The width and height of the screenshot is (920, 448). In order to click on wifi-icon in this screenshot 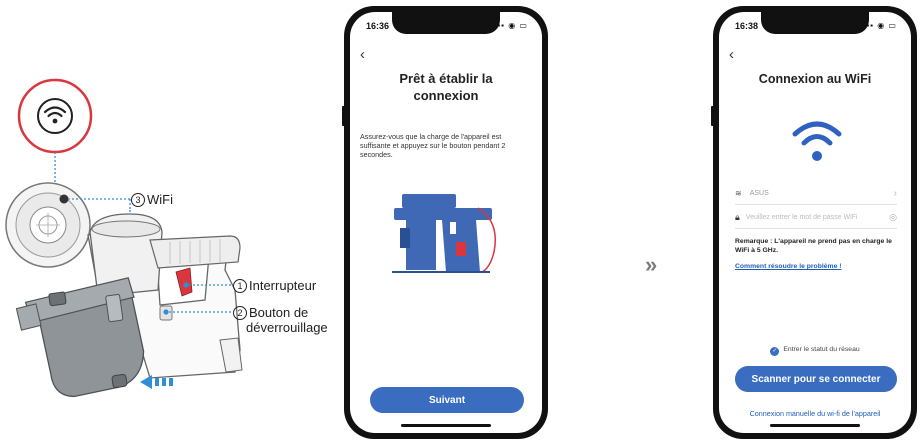, I will do `click(817, 141)`.